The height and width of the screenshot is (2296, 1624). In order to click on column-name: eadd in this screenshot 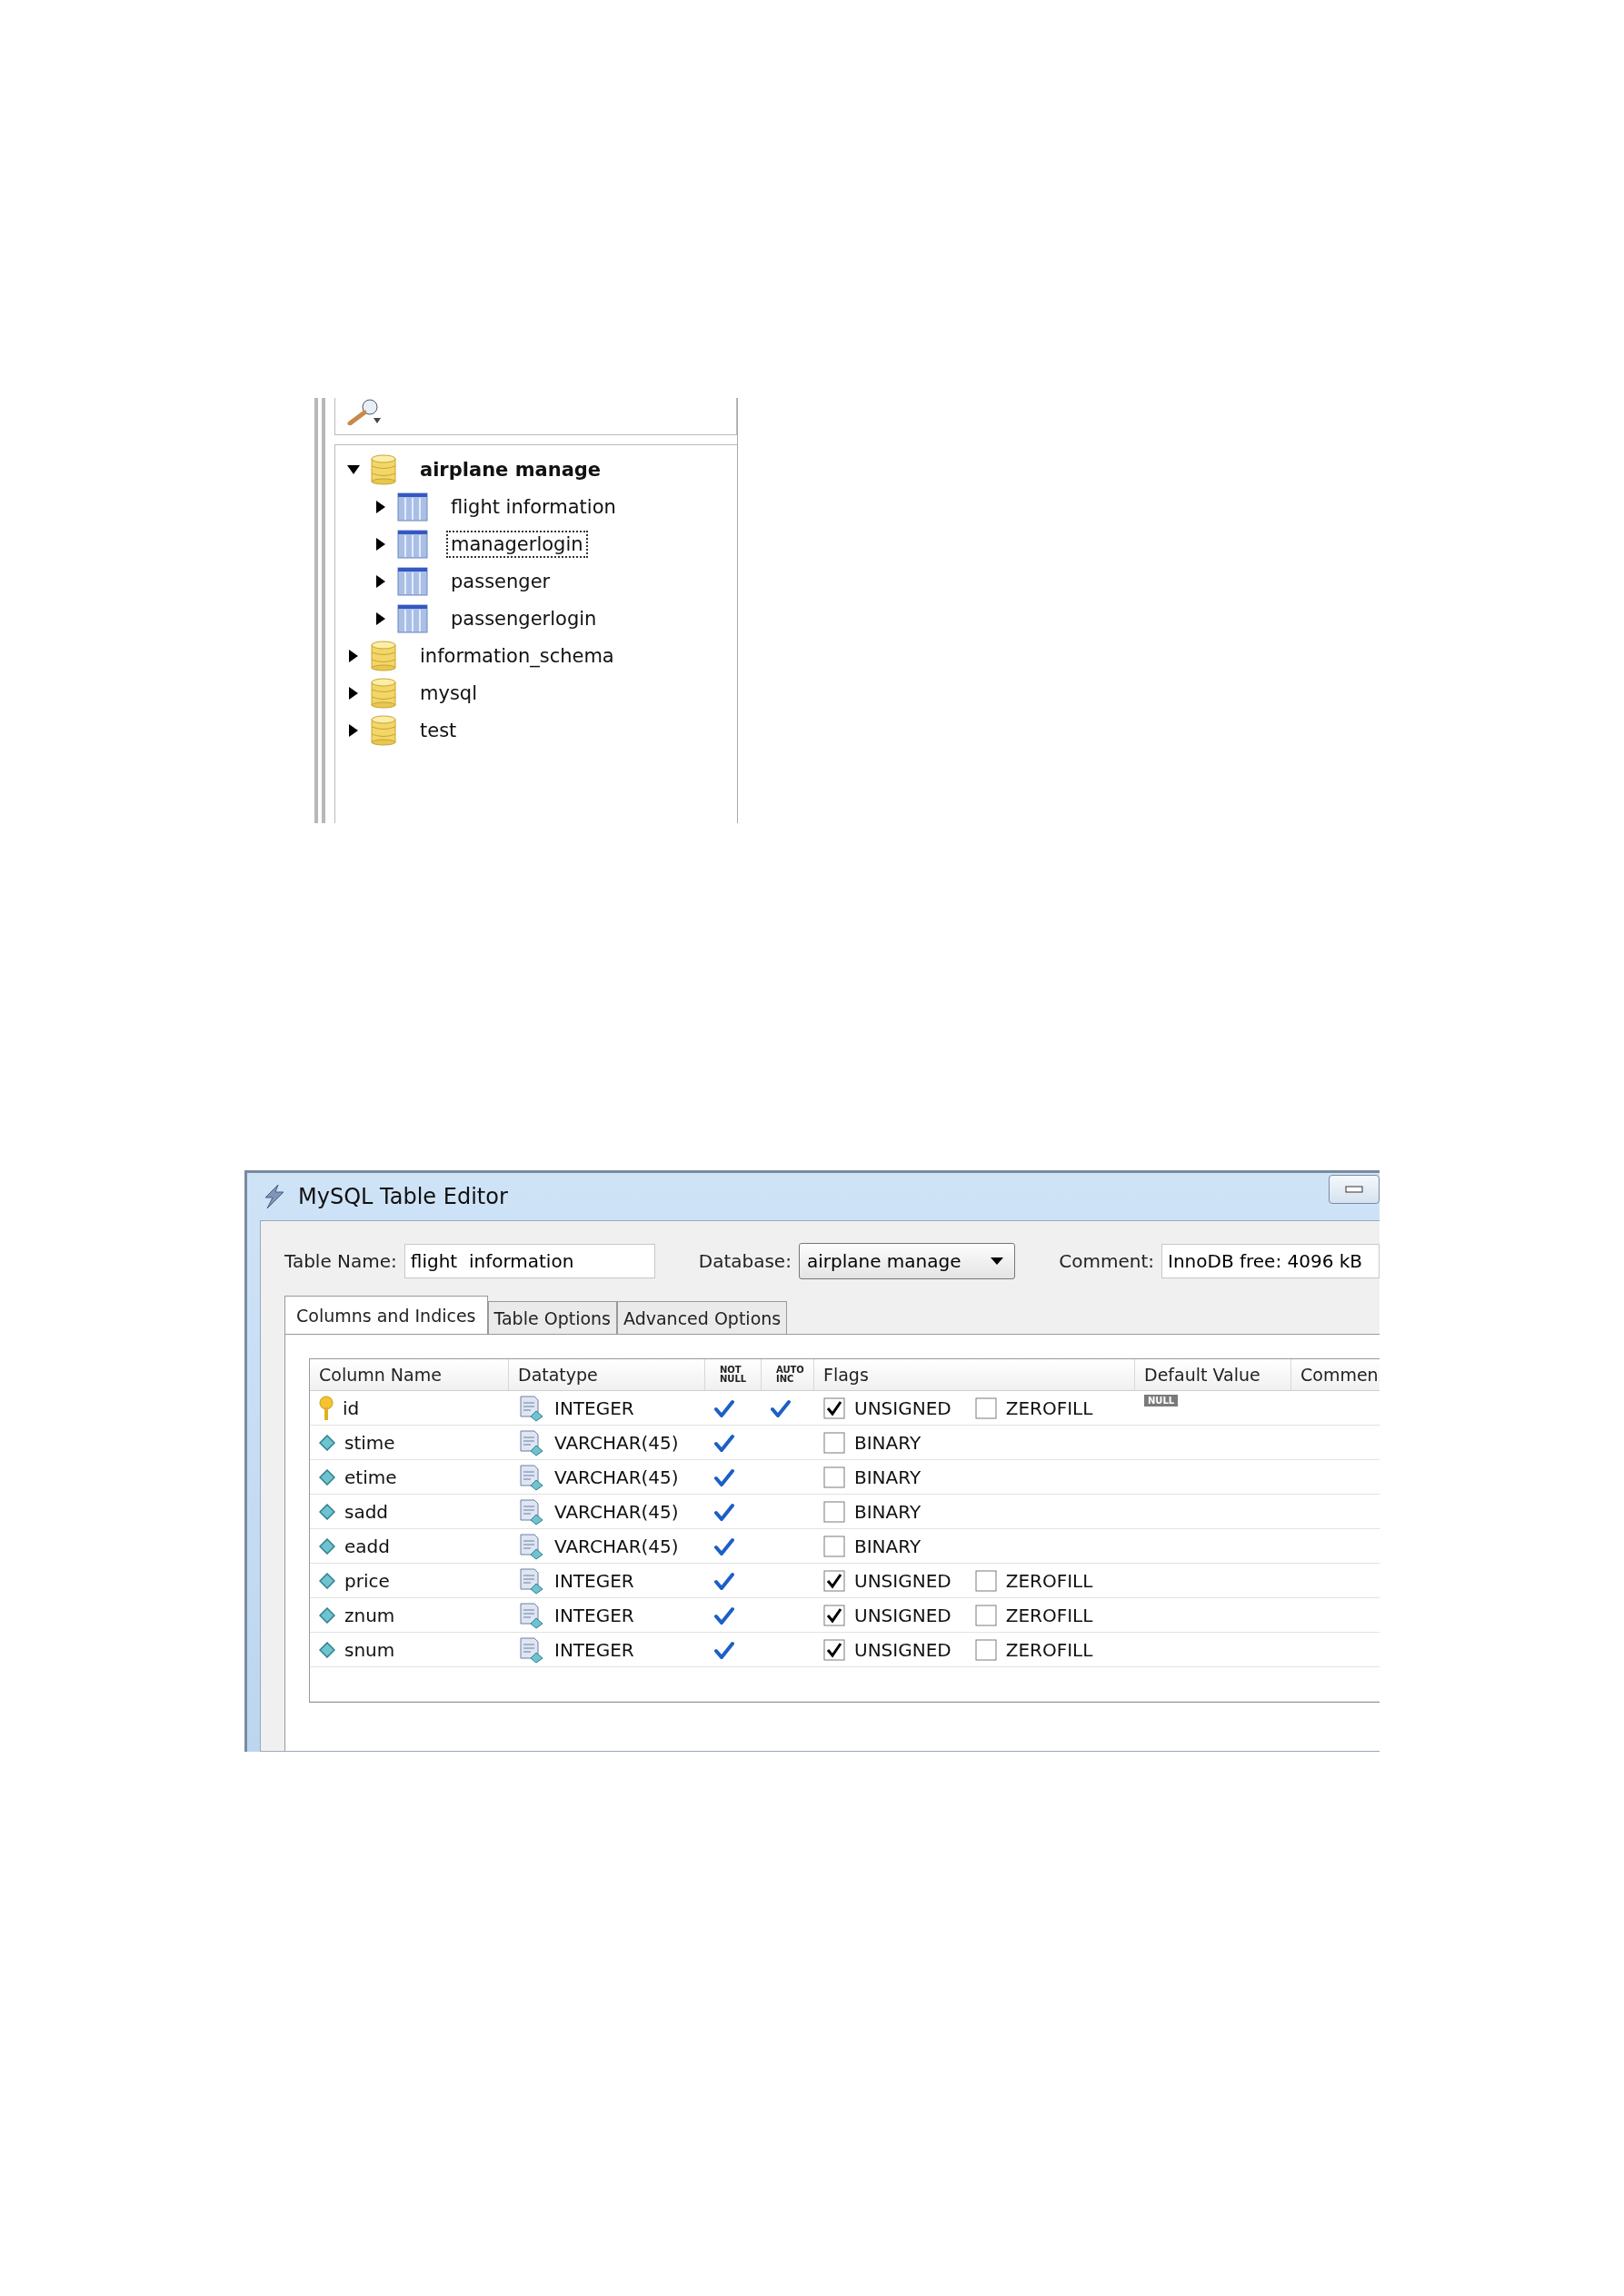, I will do `click(367, 1546)`.